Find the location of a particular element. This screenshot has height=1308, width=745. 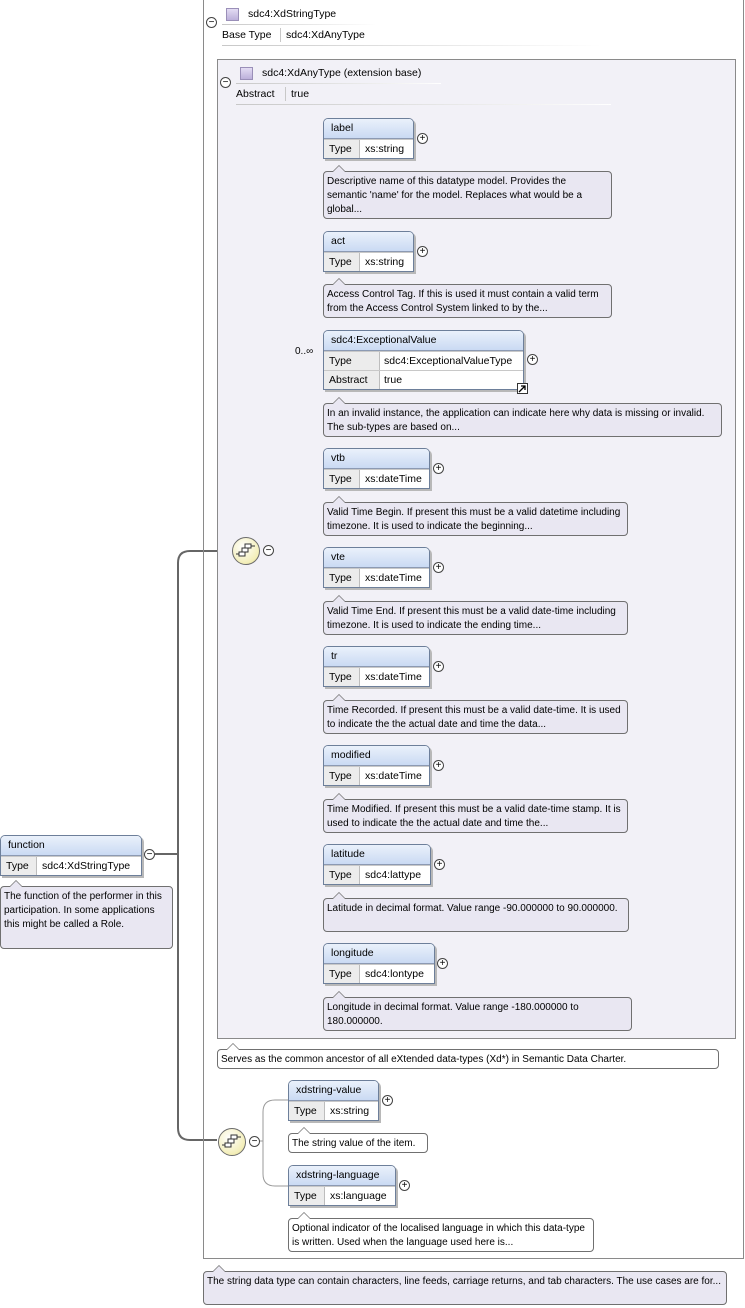

element-longitude: longitude Type sdc4:lontype is located at coordinates (379, 963).